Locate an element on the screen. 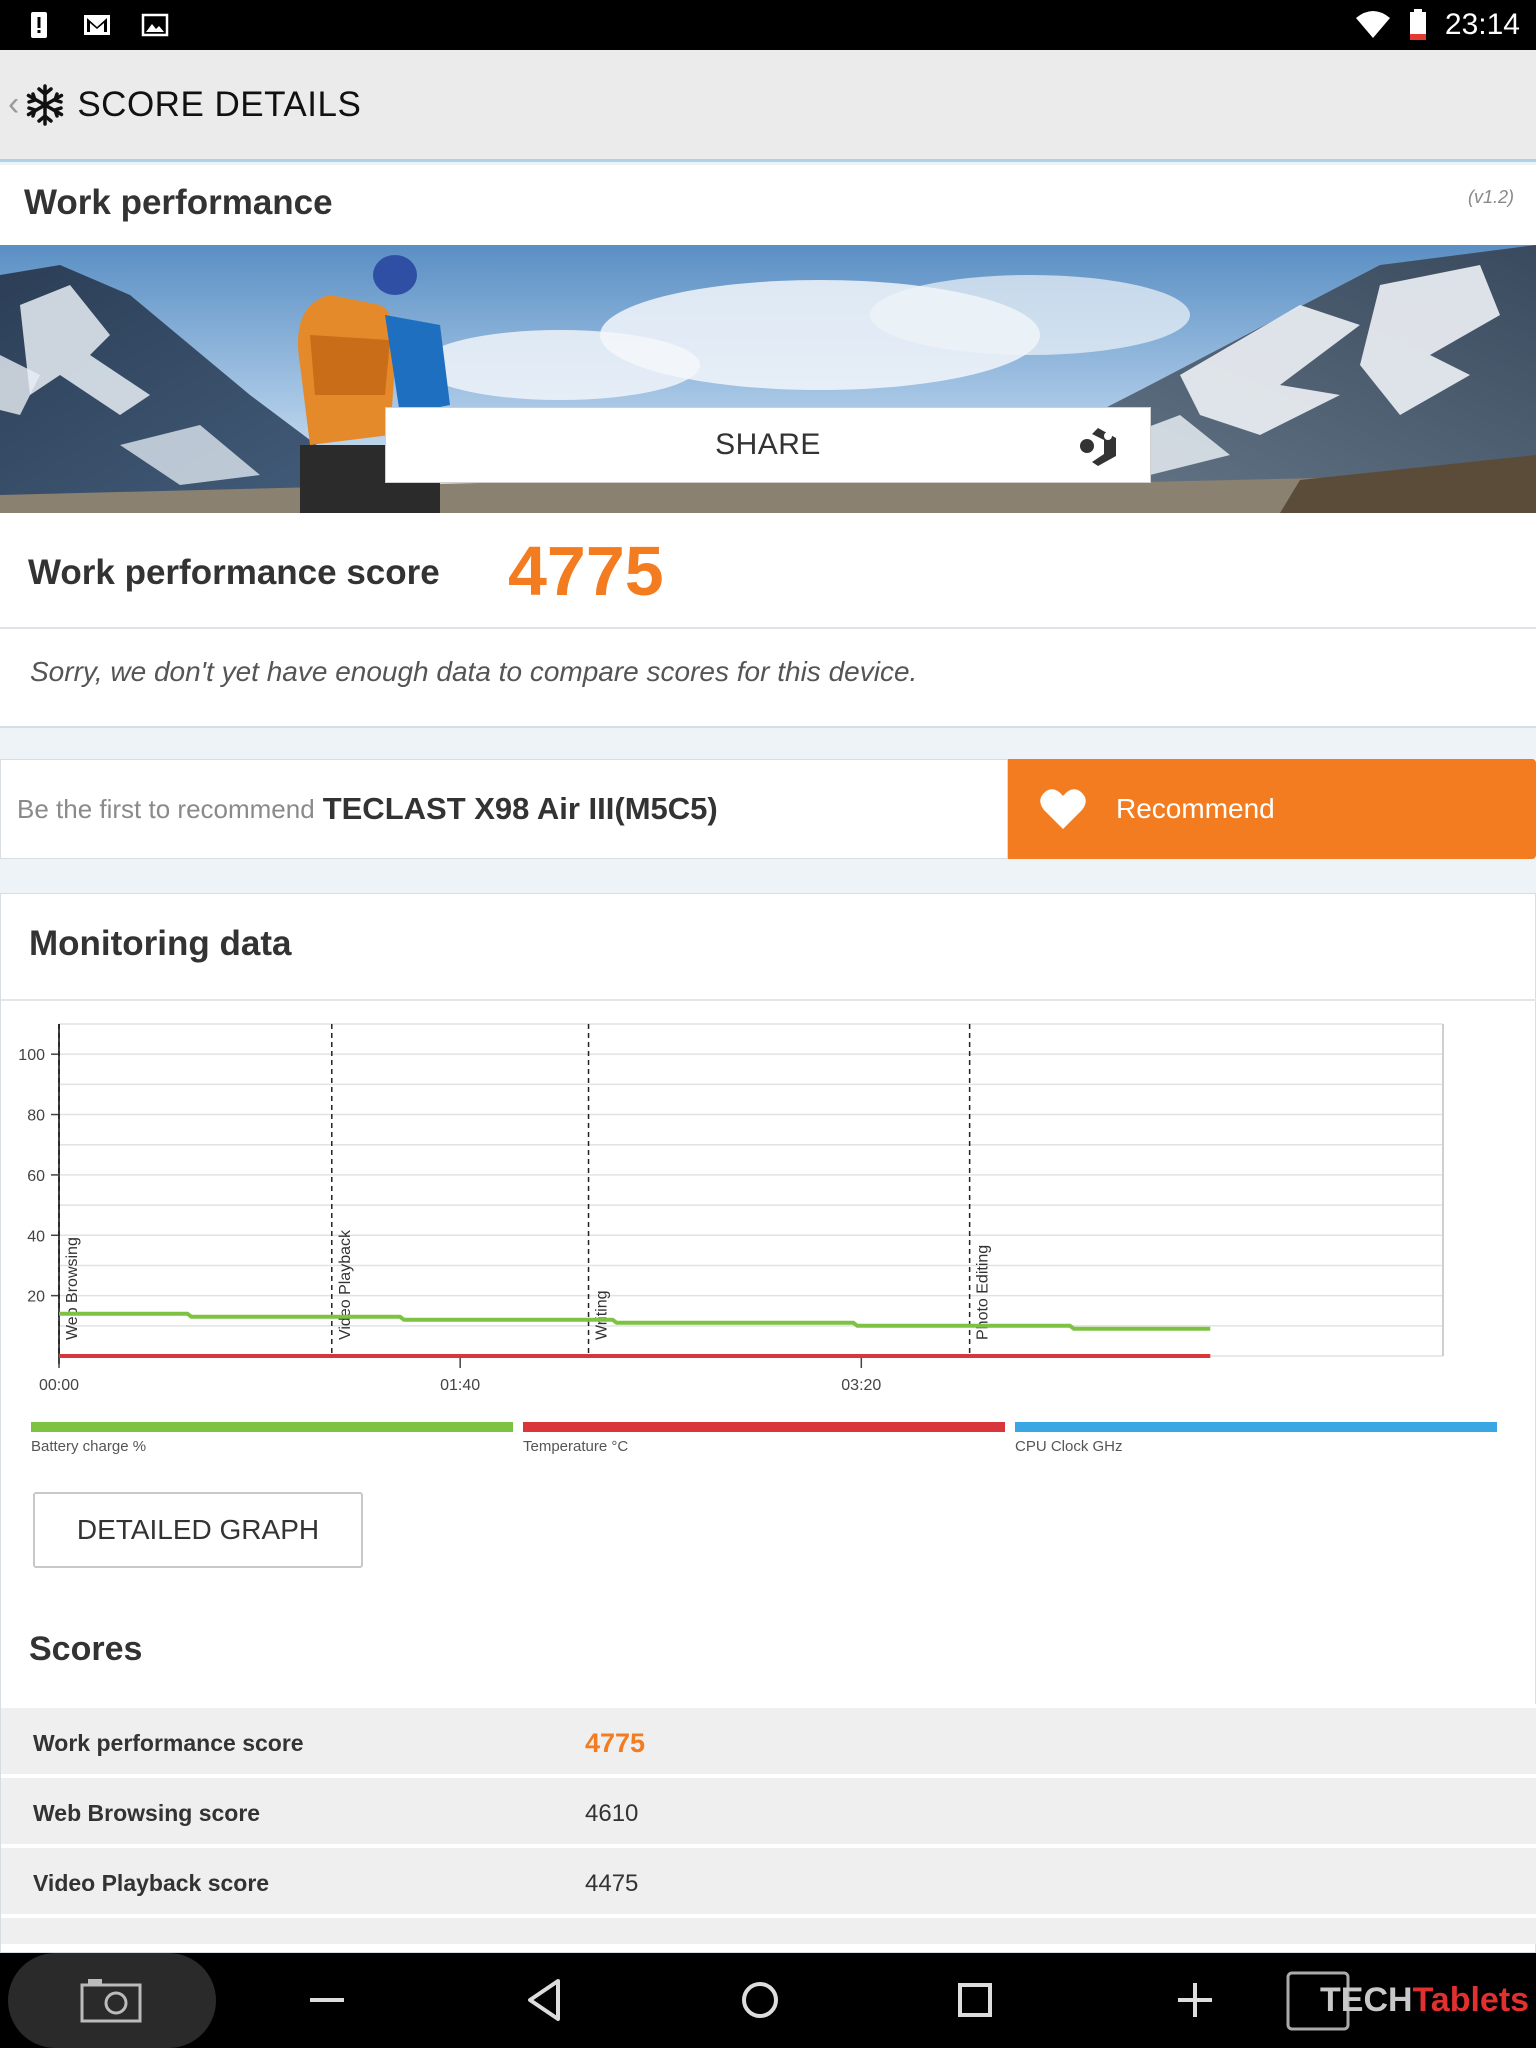  x-tick-label: 03:20 is located at coordinates (861, 1385).